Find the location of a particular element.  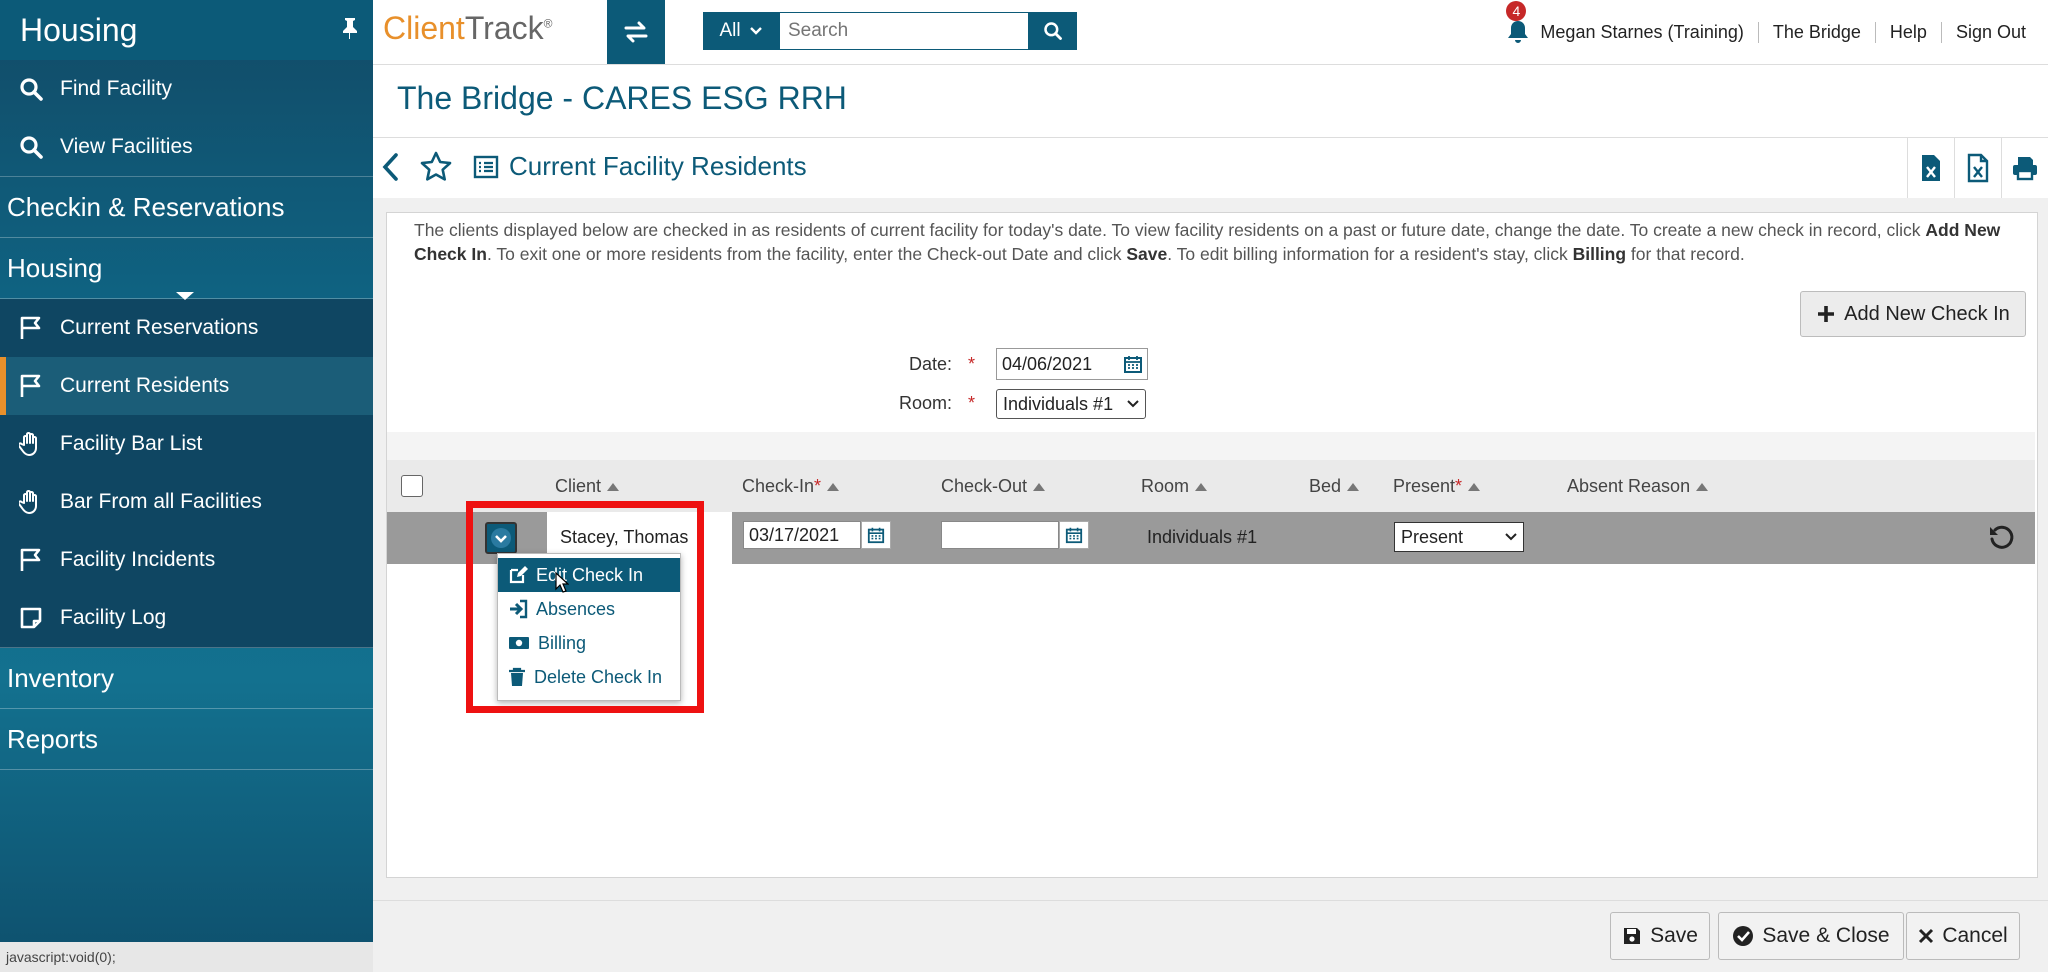

sidebar-category-reports: Reports is located at coordinates (186, 739).